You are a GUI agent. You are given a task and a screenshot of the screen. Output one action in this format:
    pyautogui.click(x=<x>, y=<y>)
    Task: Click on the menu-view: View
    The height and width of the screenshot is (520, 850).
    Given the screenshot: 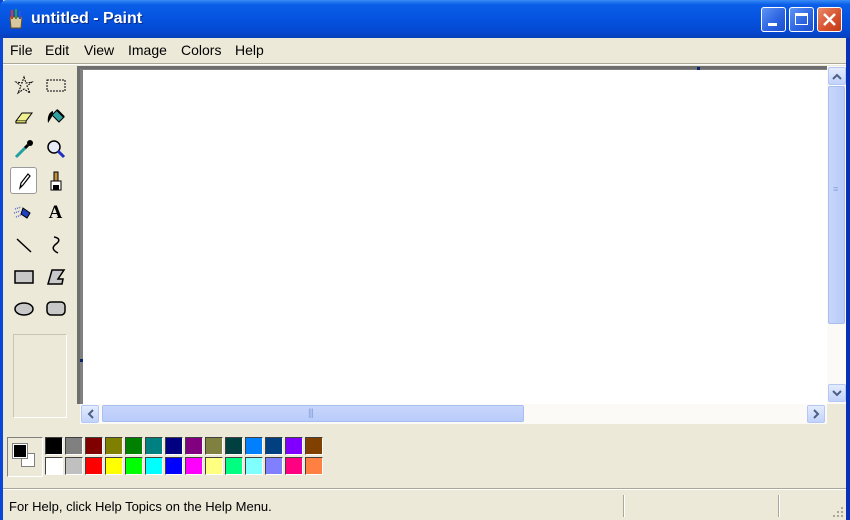 What is the action you would take?
    pyautogui.click(x=99, y=50)
    